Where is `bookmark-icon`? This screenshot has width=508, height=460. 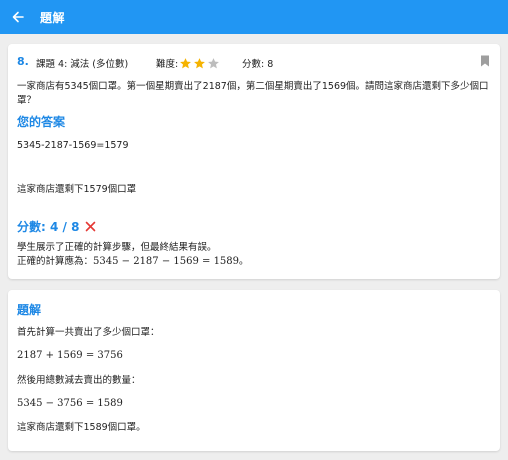
bookmark-icon is located at coordinates (485, 61).